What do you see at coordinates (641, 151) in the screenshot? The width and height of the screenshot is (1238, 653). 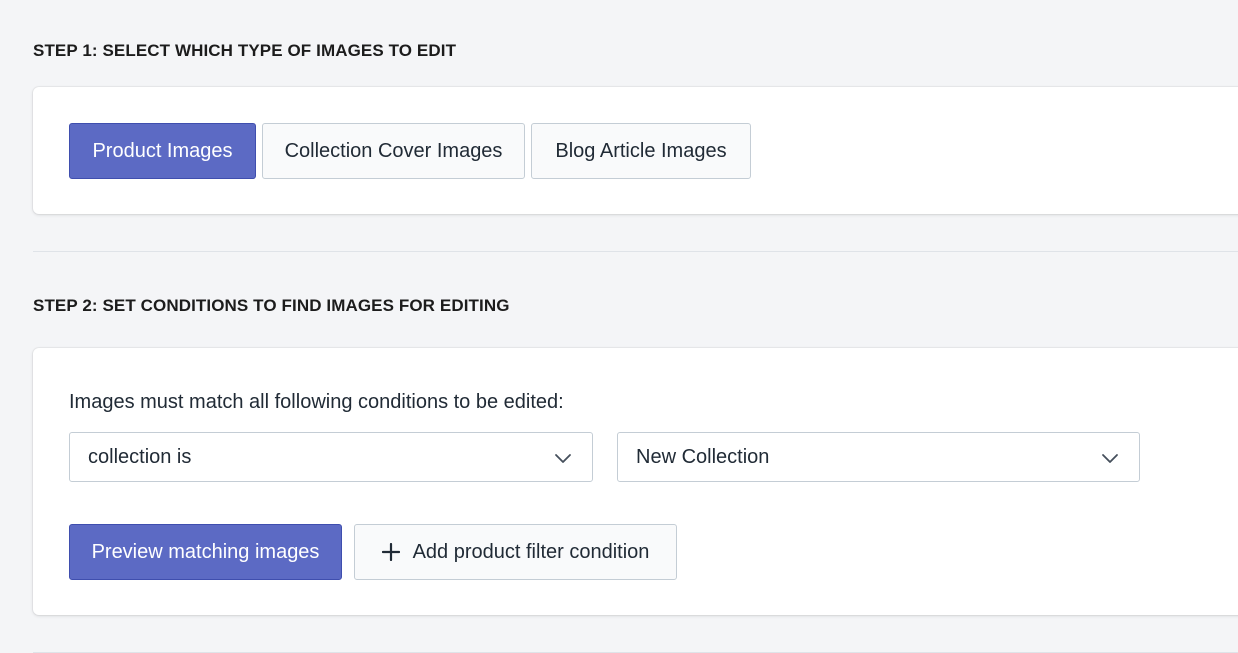 I see `blog-article-images-button: Blog Article Images` at bounding box center [641, 151].